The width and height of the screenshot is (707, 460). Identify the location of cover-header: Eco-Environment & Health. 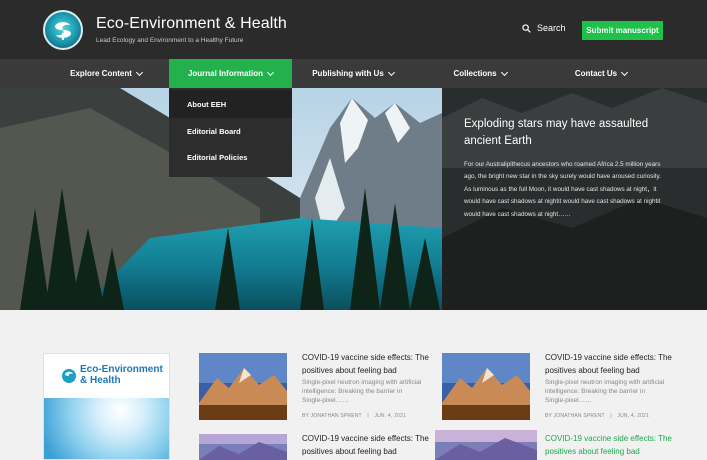
(106, 376).